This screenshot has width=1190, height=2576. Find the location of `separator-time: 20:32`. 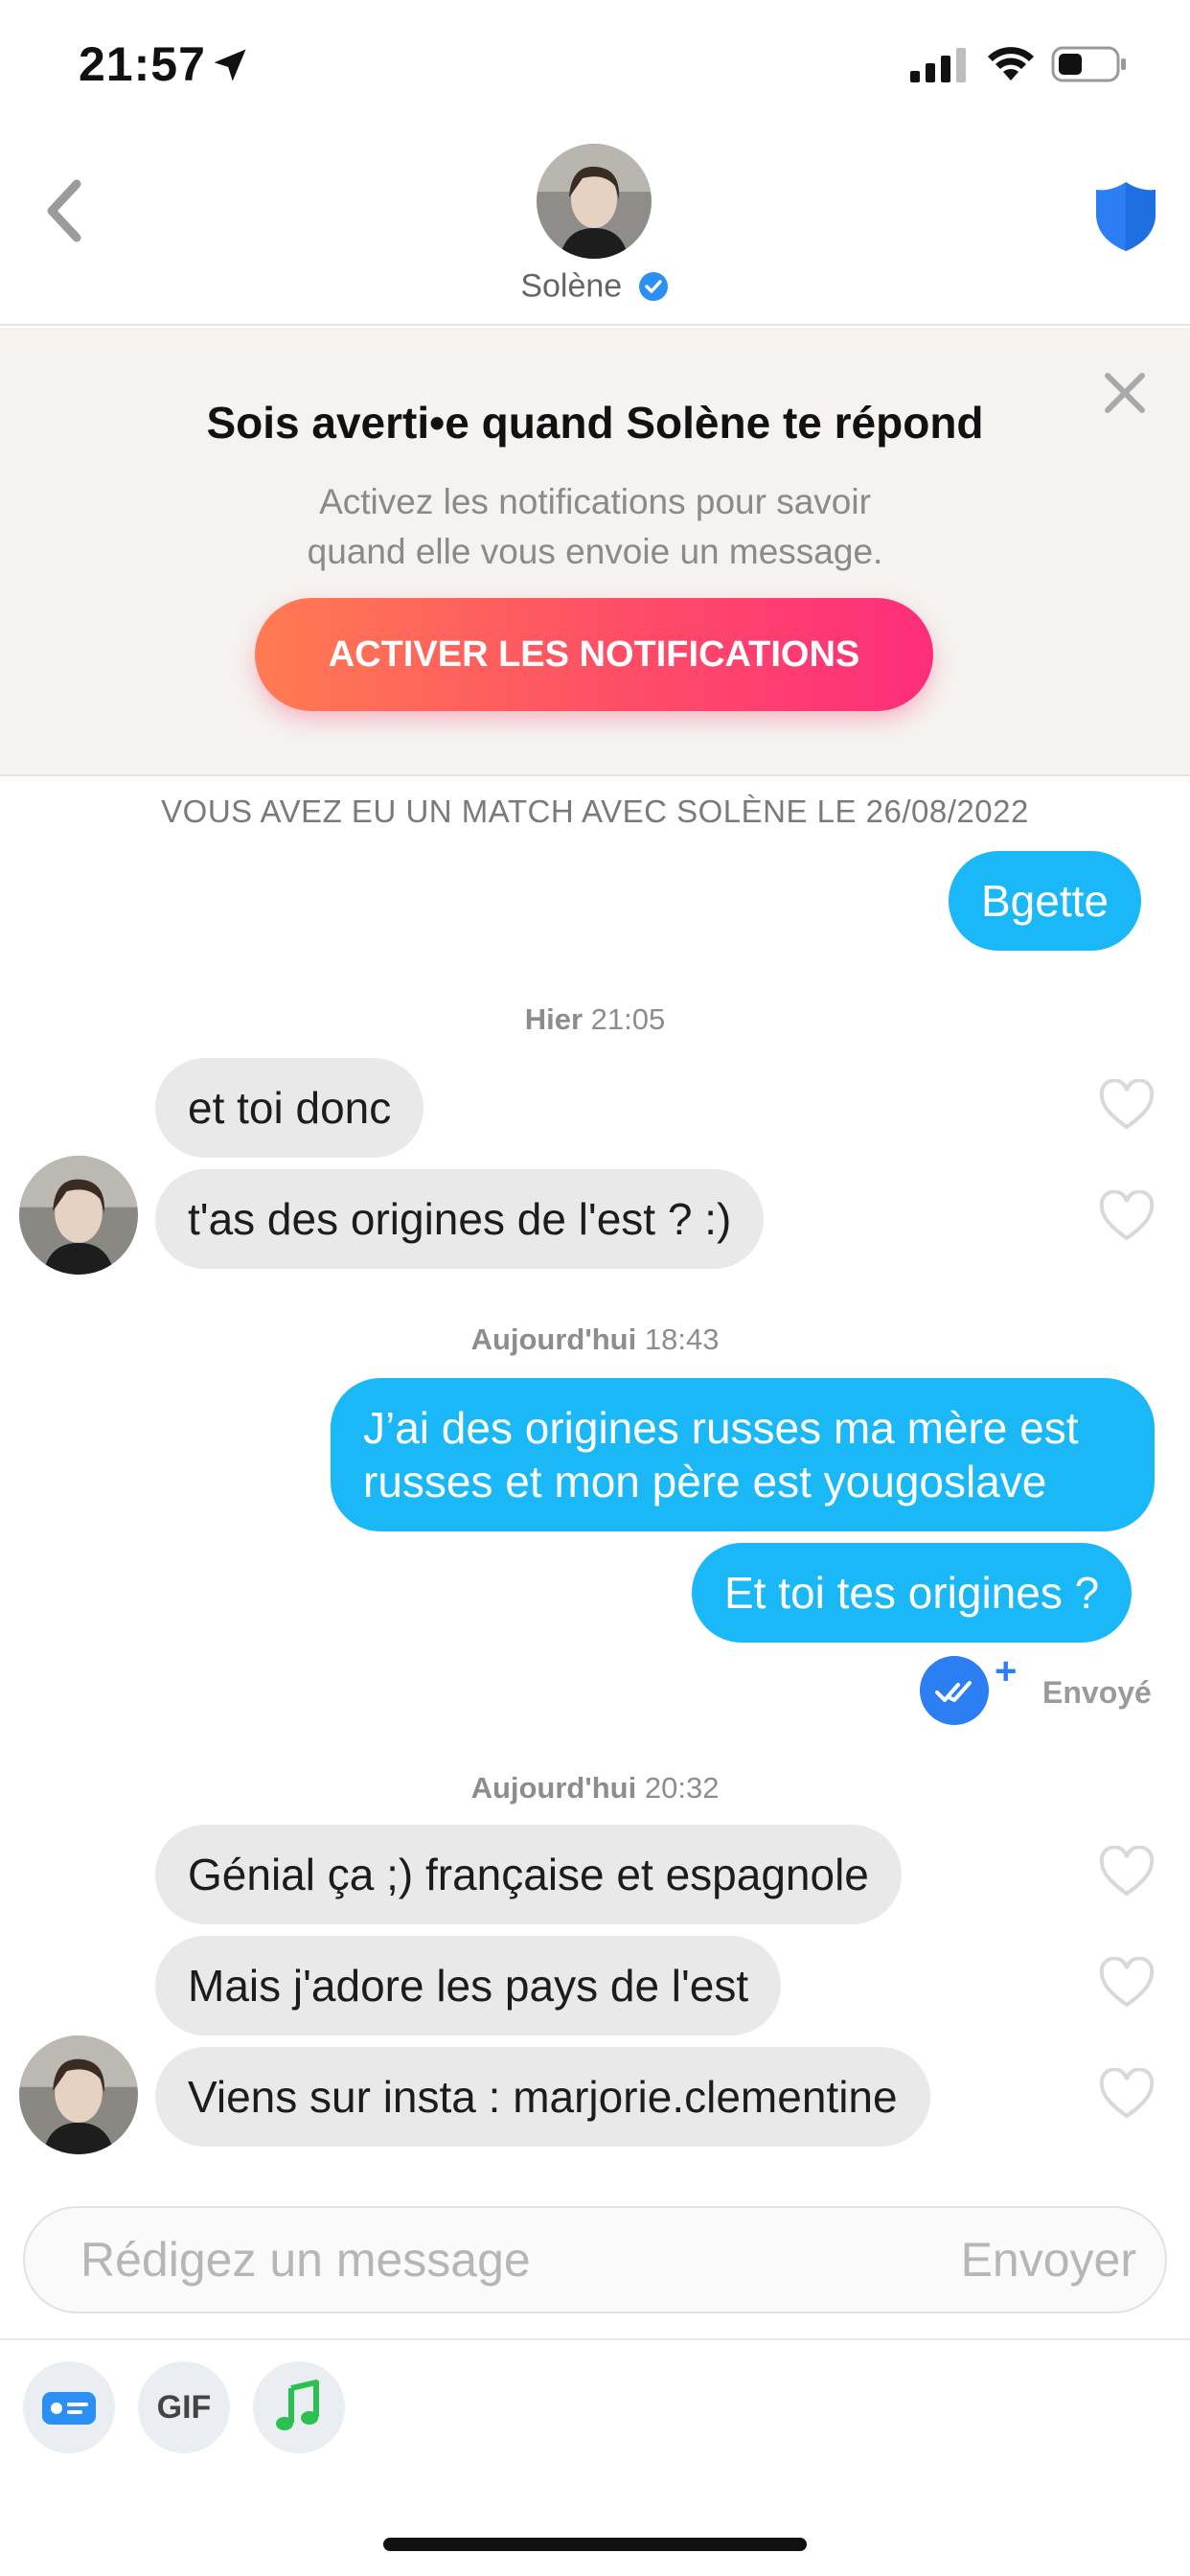

separator-time: 20:32 is located at coordinates (682, 1788).